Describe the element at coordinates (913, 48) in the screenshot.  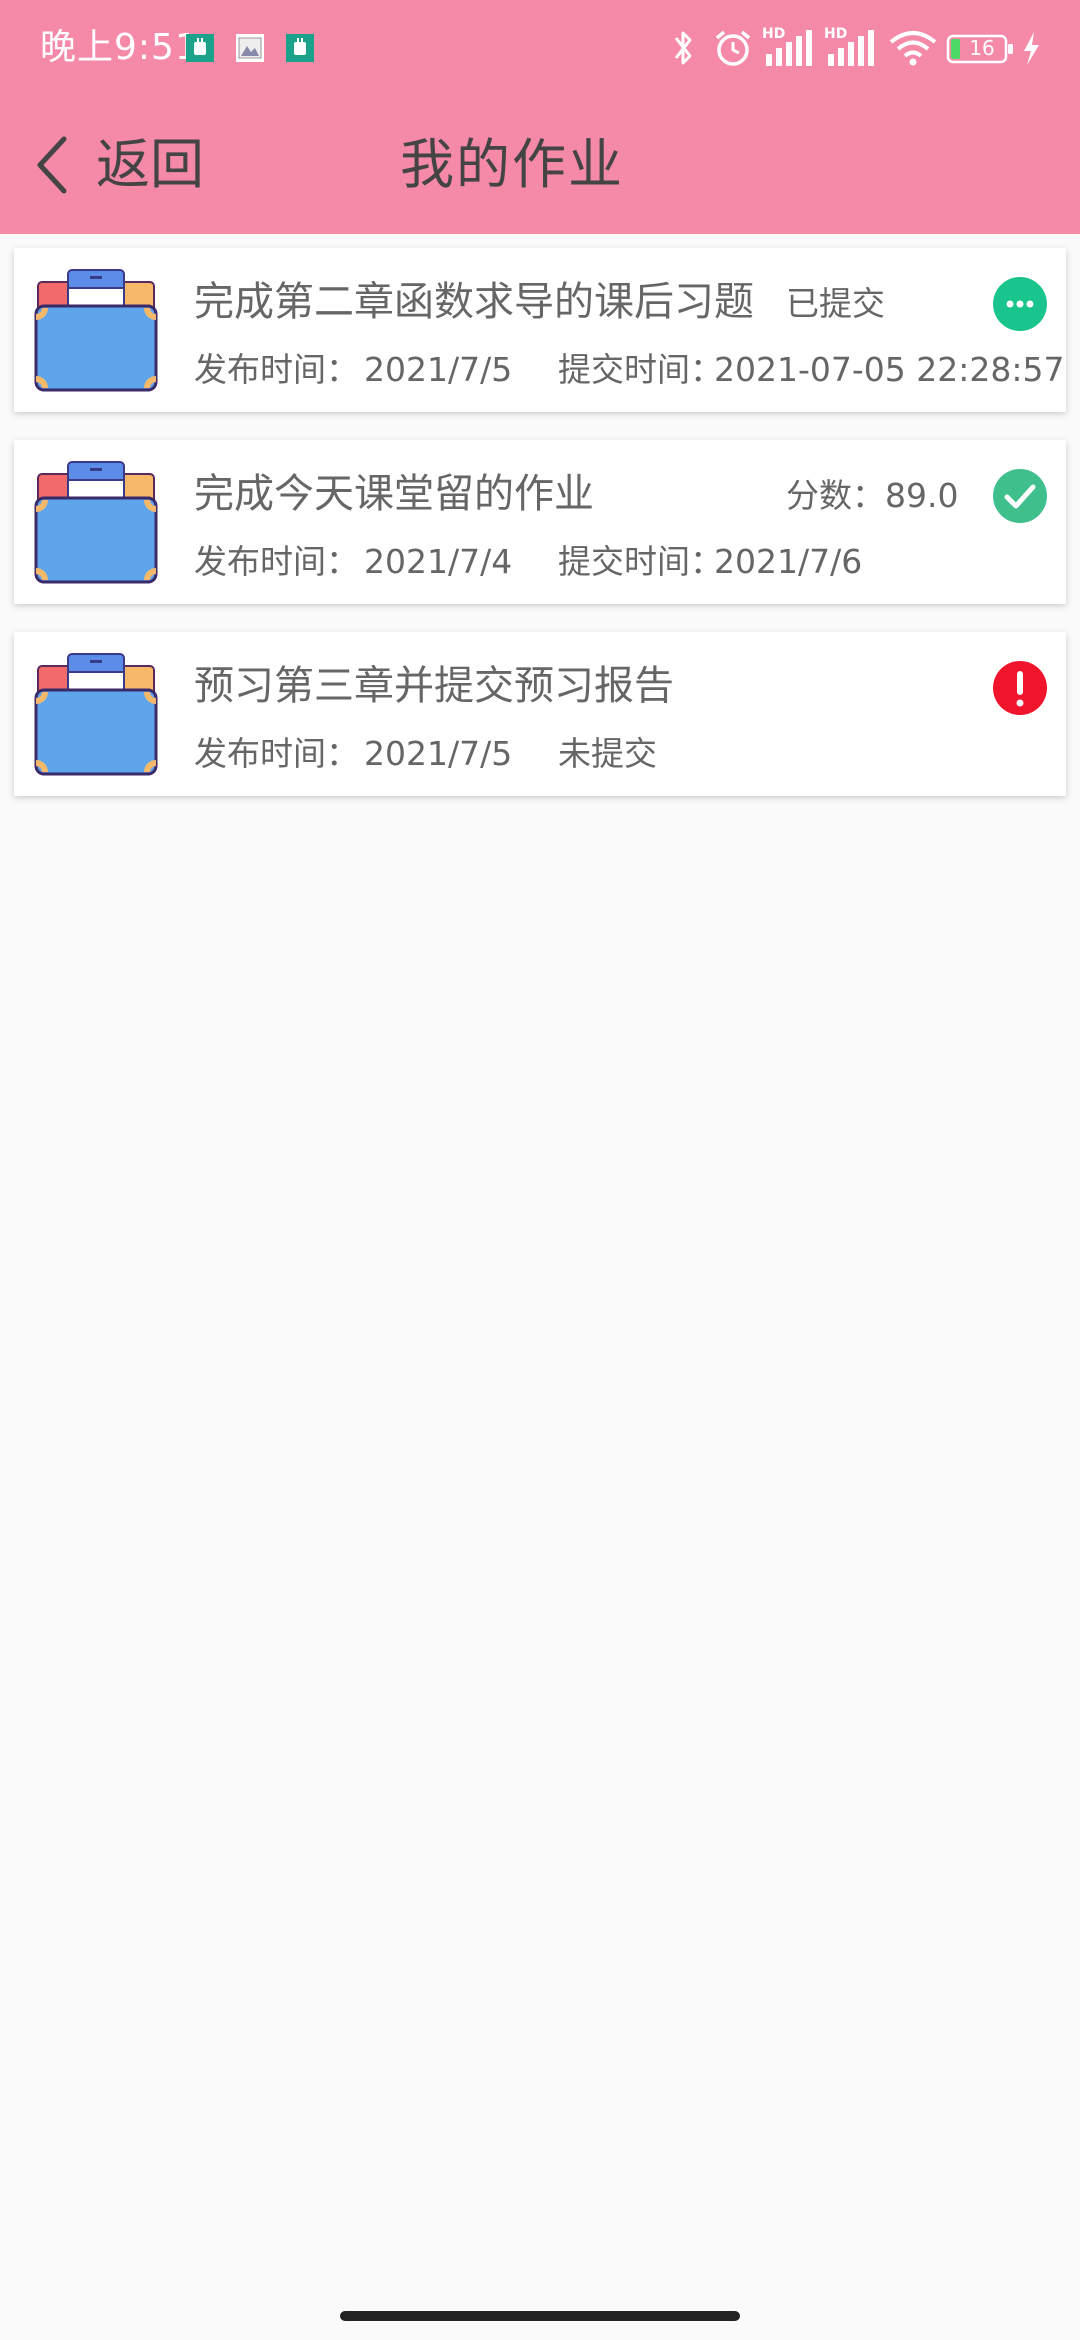
I see `wifi-icon` at that location.